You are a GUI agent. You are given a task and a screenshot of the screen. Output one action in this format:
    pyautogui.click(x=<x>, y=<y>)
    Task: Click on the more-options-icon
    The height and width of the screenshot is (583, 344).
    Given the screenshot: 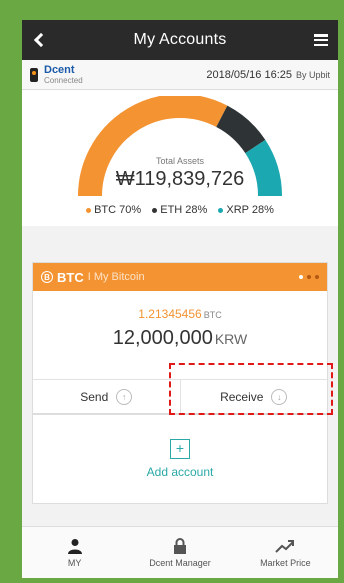 What is the action you would take?
    pyautogui.click(x=309, y=277)
    